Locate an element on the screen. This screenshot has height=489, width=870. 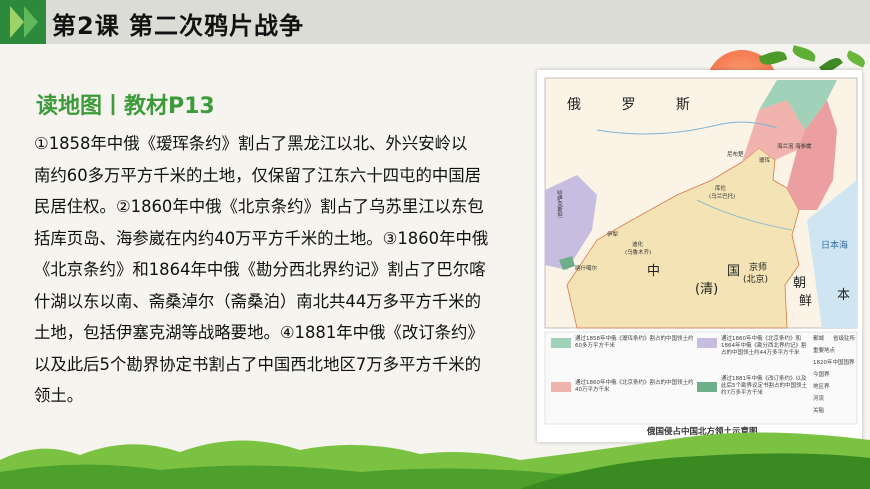
body-line: 南约60多万平方千米的土地，仅保留了江东六十四屯的中国居 is located at coordinates (258, 175).